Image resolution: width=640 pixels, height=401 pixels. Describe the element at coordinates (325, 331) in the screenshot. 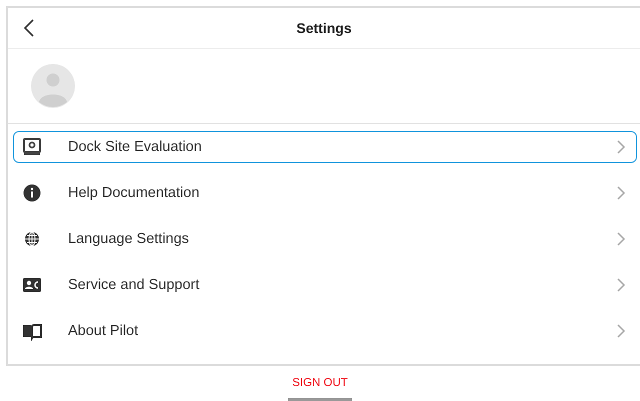

I see `menu-item: About Pilot` at that location.